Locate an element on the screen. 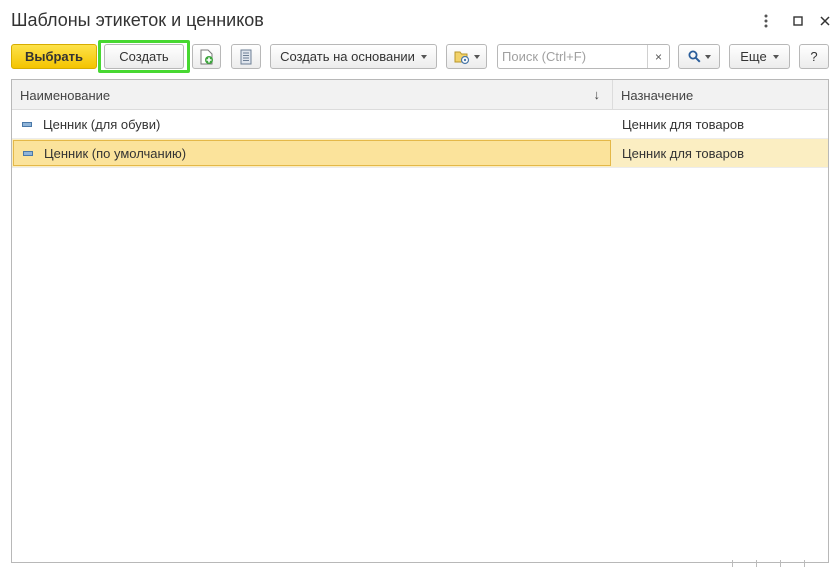  help-button: ? is located at coordinates (814, 56).